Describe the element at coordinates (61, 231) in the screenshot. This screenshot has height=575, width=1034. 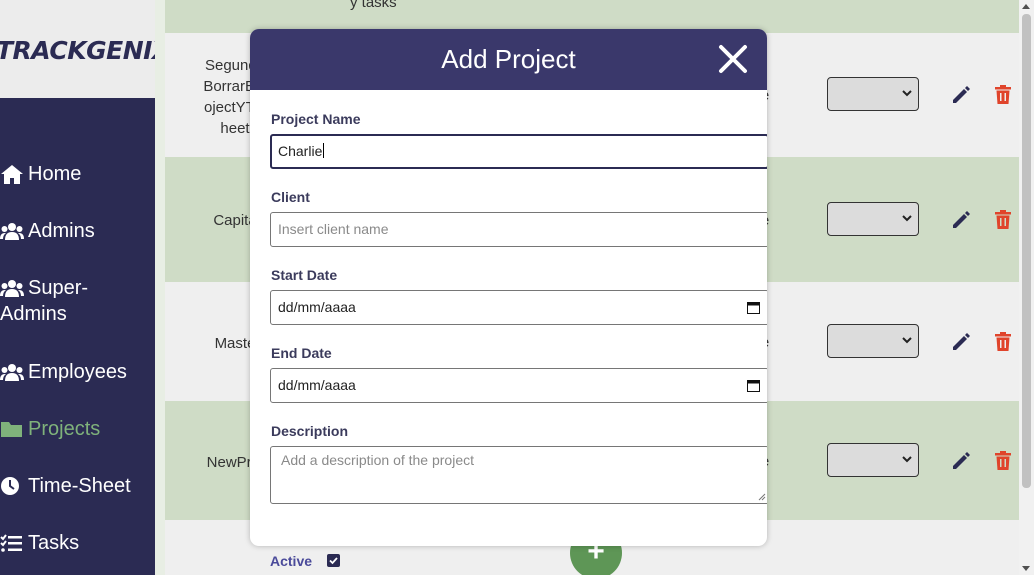
I see `sidebar-item-label: Admins` at that location.